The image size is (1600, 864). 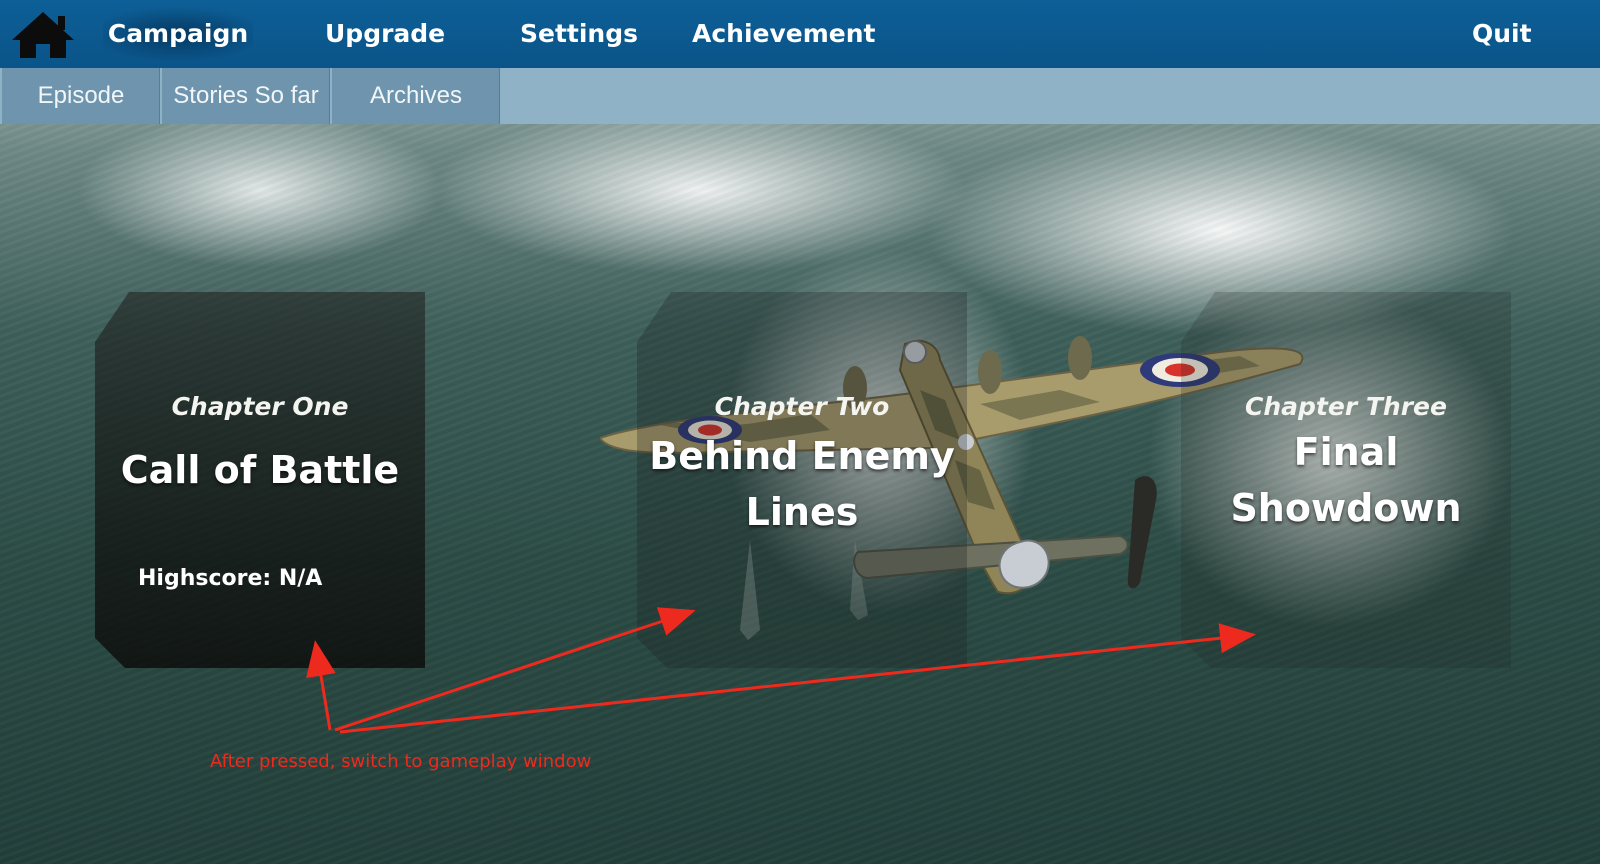 What do you see at coordinates (1346, 480) in the screenshot?
I see `chapter-three-card: Chapter Three Final Showdown` at bounding box center [1346, 480].